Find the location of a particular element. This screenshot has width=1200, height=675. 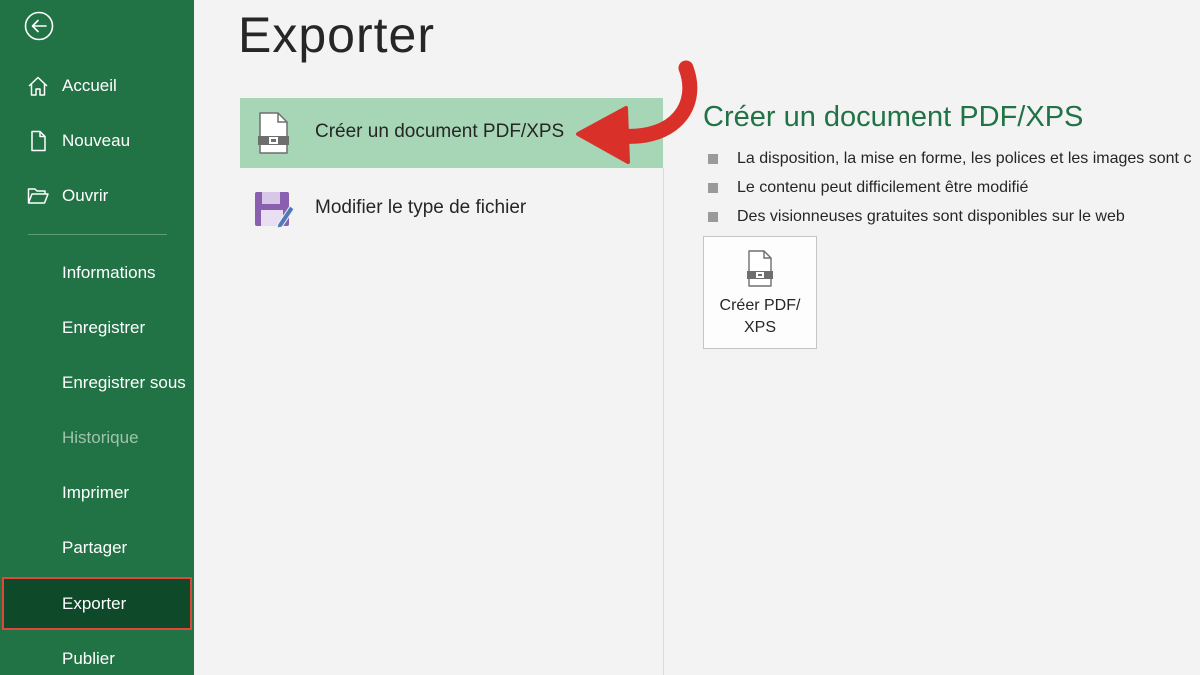

annotation-arrow-icon is located at coordinates (637, 112).